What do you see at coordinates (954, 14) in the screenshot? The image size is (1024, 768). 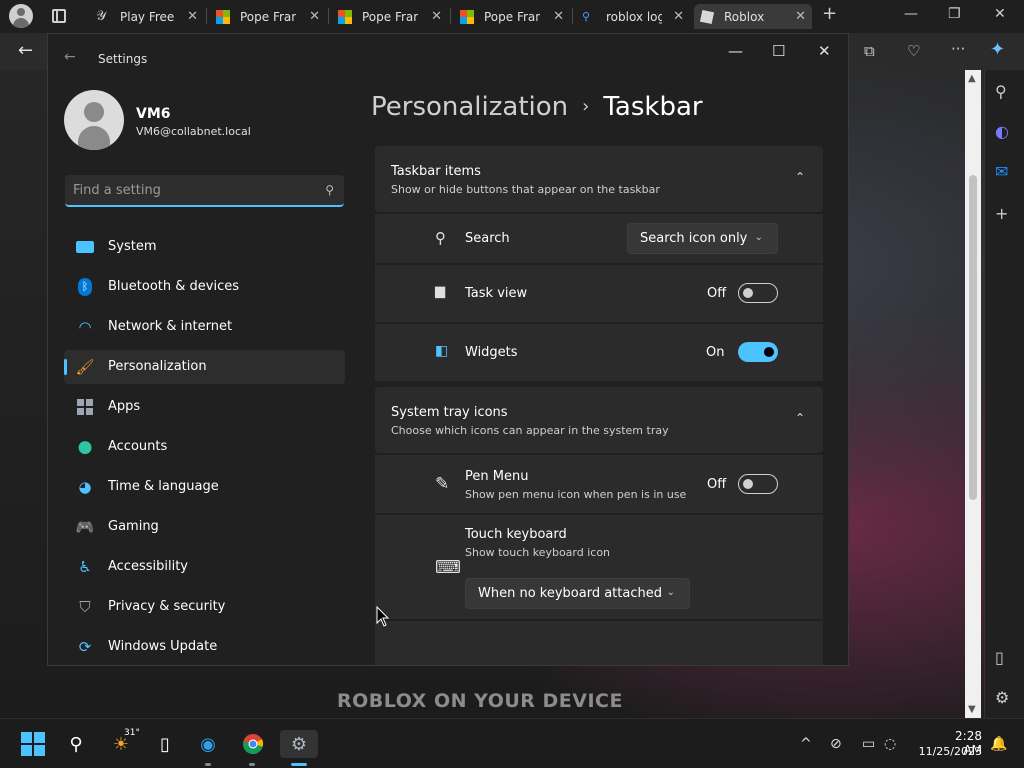 I see `browser-restore-button: ❐` at bounding box center [954, 14].